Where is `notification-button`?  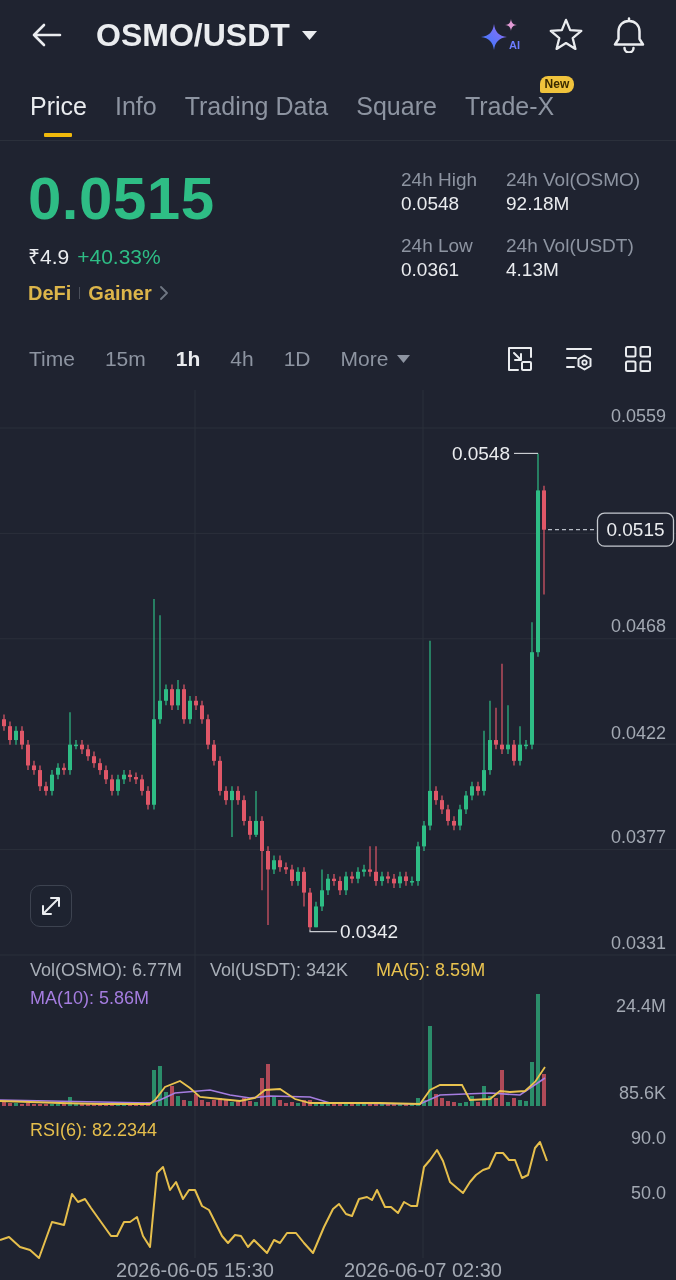
notification-button is located at coordinates (629, 35).